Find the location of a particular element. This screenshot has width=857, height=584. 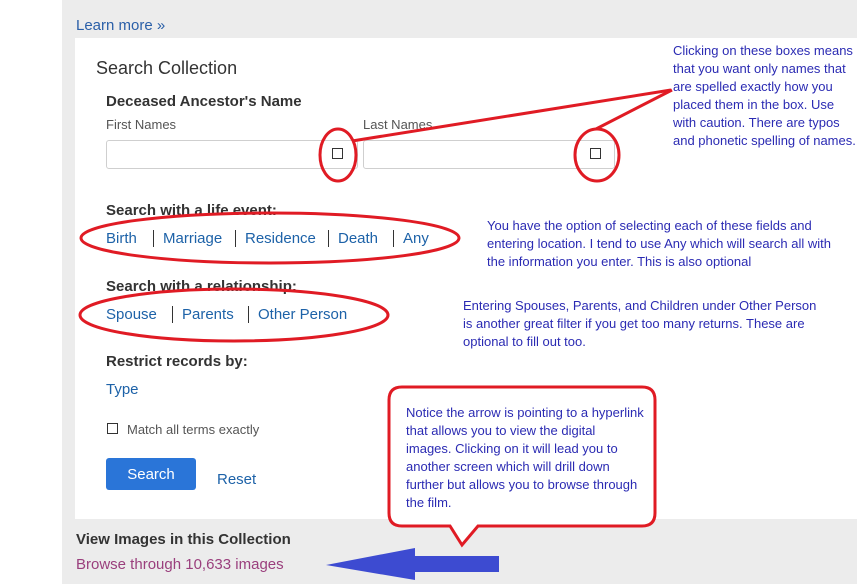

last-names-checkbox-circle is located at coordinates (597, 155).